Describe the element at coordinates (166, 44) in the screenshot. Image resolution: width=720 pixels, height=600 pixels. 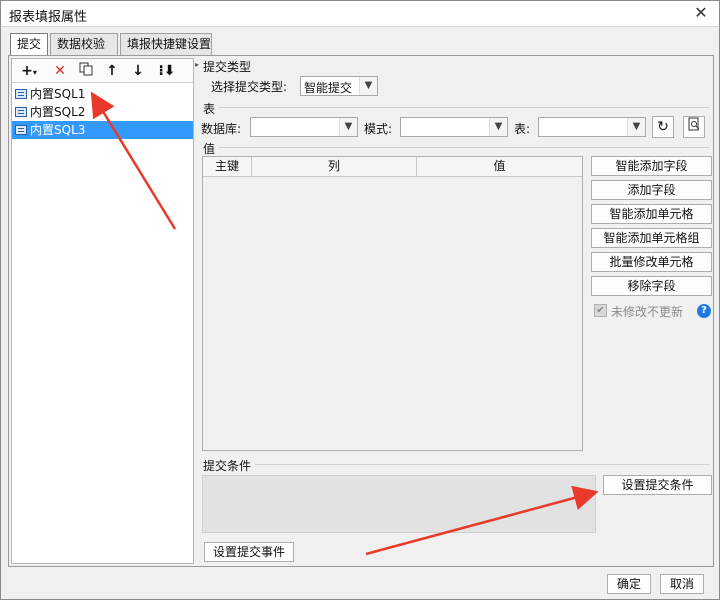
I see `tab-shortcut-settings: 填报快捷键设置` at that location.